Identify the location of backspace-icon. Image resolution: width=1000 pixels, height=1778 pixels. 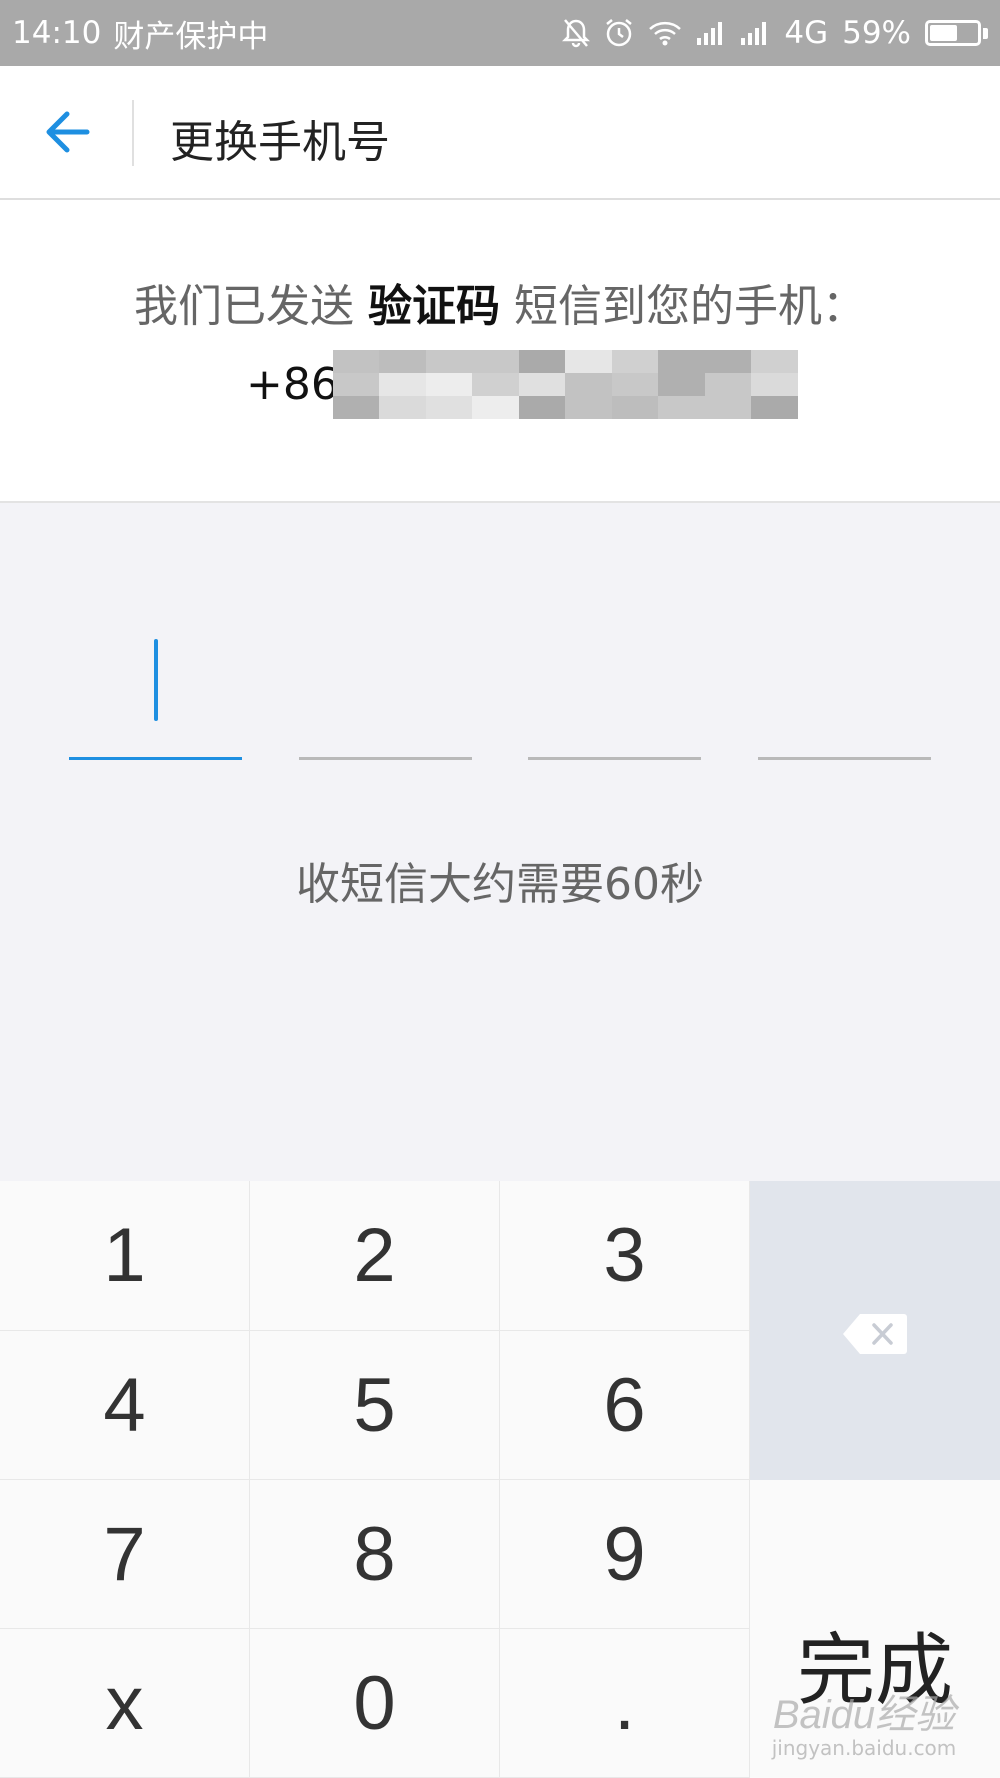
(875, 1330).